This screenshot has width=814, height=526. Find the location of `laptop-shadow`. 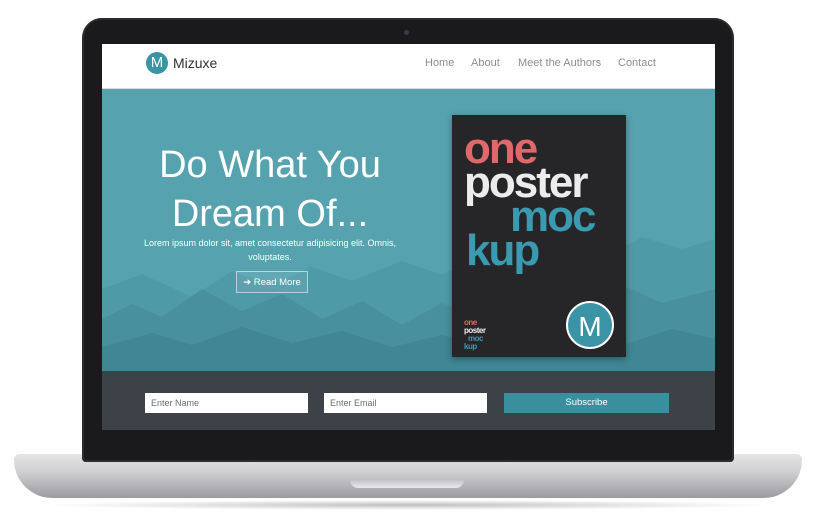

laptop-shadow is located at coordinates (408, 505).